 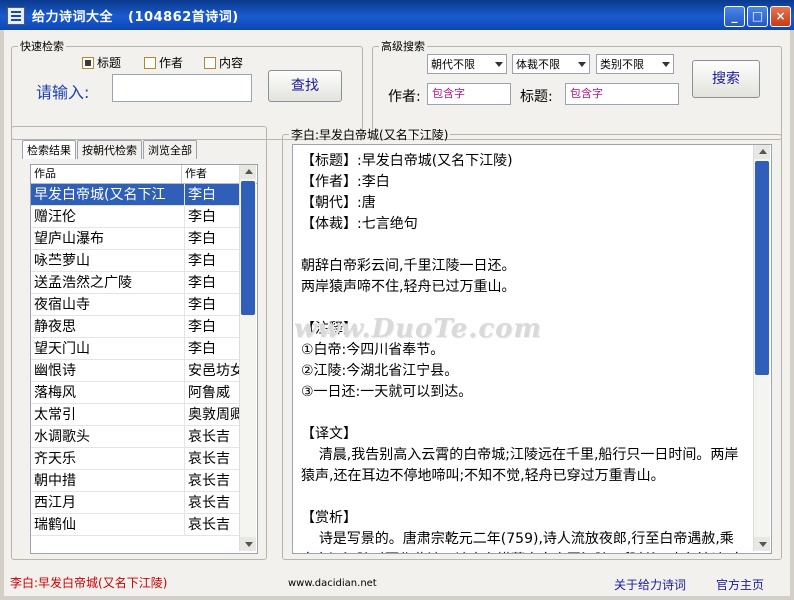 What do you see at coordinates (467, 64) in the screenshot?
I see `dynasty-select: 朝代不限` at bounding box center [467, 64].